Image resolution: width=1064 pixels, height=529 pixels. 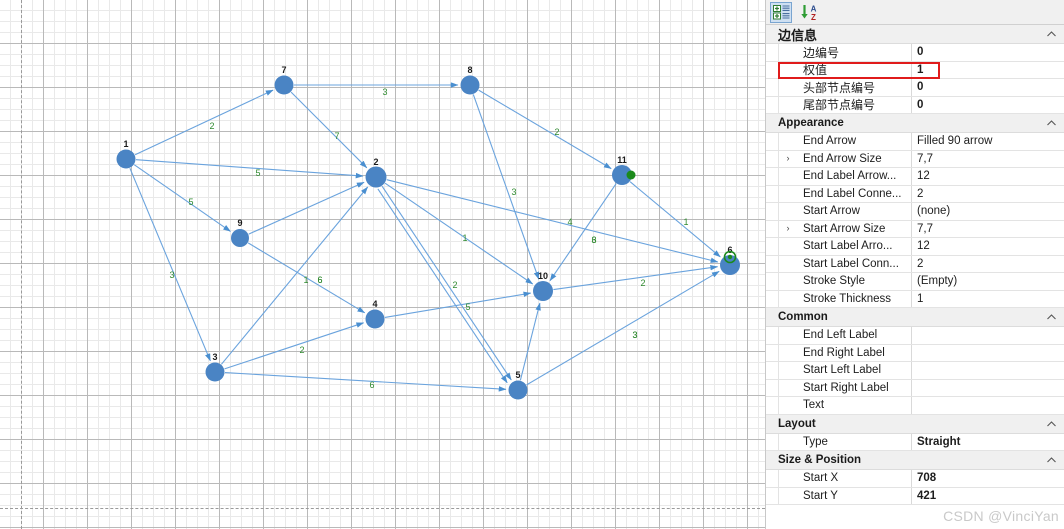 I want to click on property-row: Type Straight, so click(x=915, y=442).